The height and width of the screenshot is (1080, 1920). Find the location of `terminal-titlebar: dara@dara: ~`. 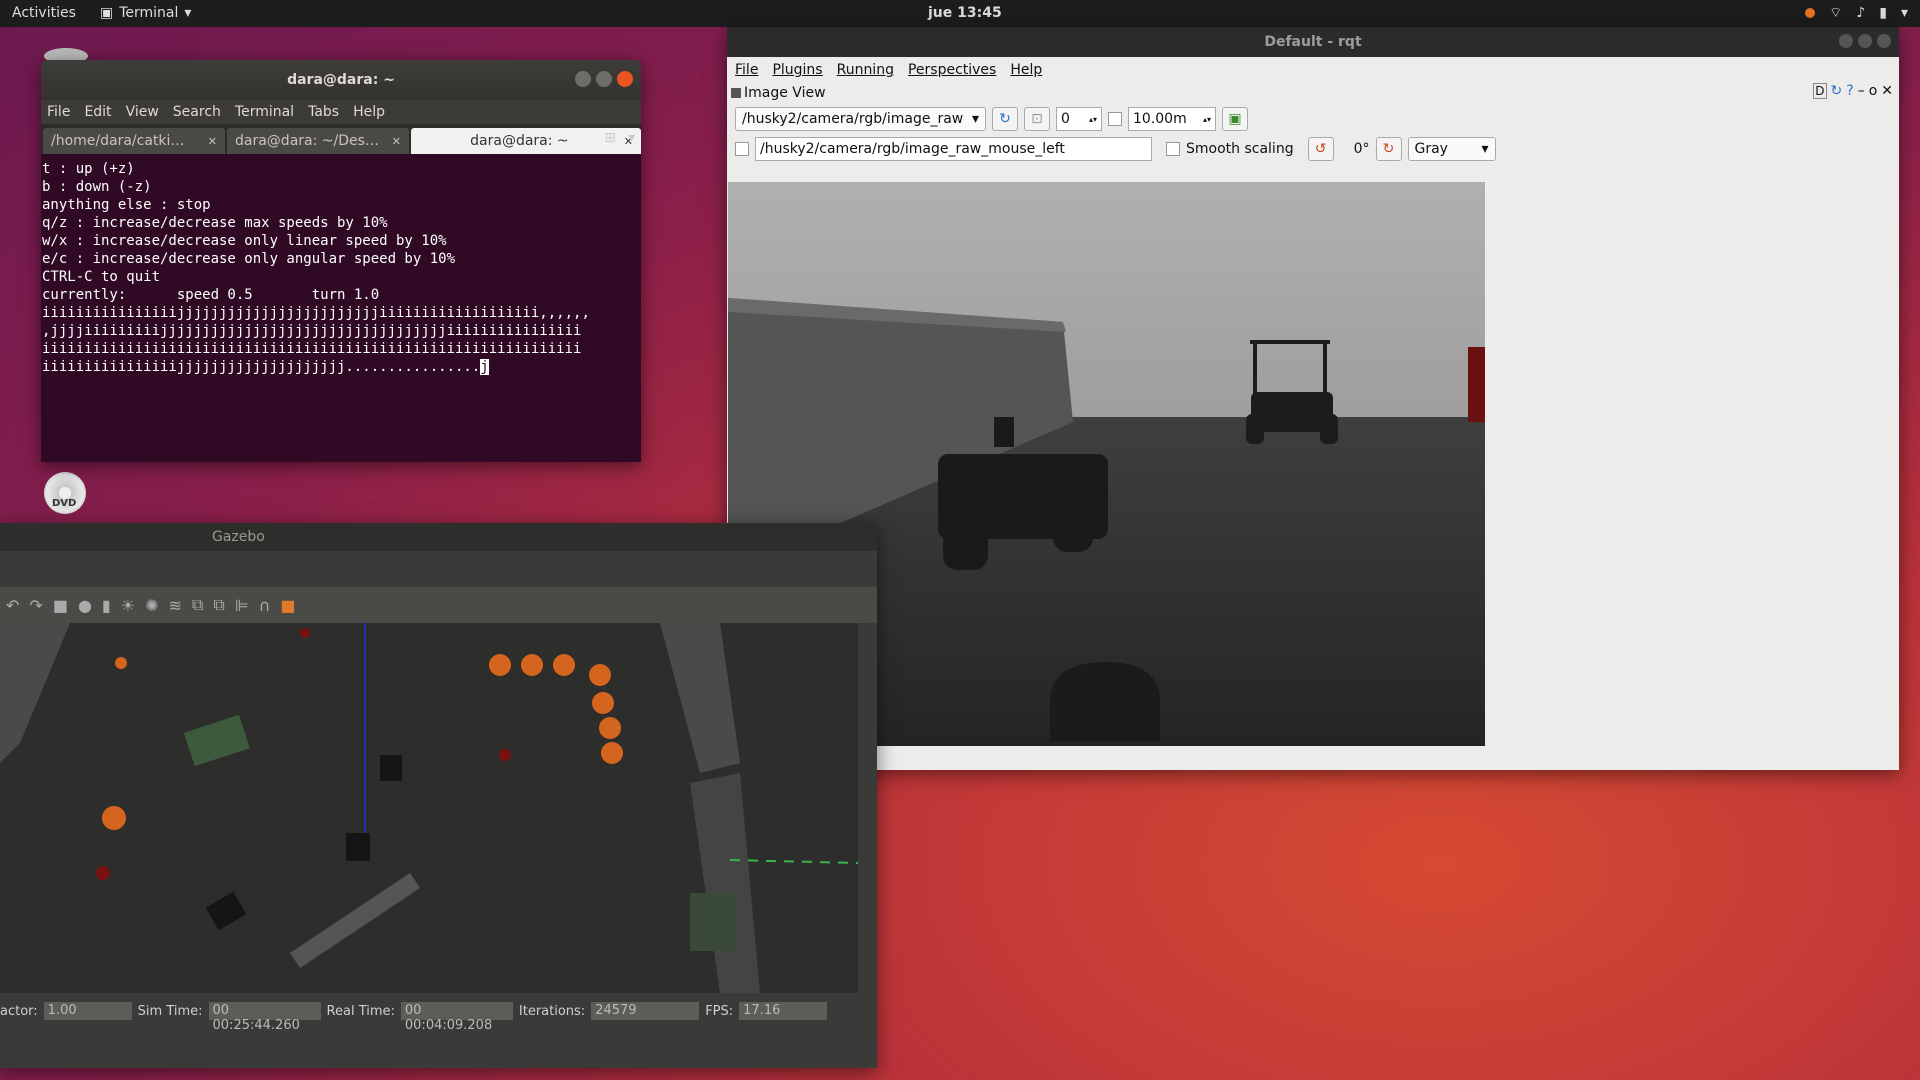

terminal-titlebar: dara@dara: ~ is located at coordinates (341, 80).